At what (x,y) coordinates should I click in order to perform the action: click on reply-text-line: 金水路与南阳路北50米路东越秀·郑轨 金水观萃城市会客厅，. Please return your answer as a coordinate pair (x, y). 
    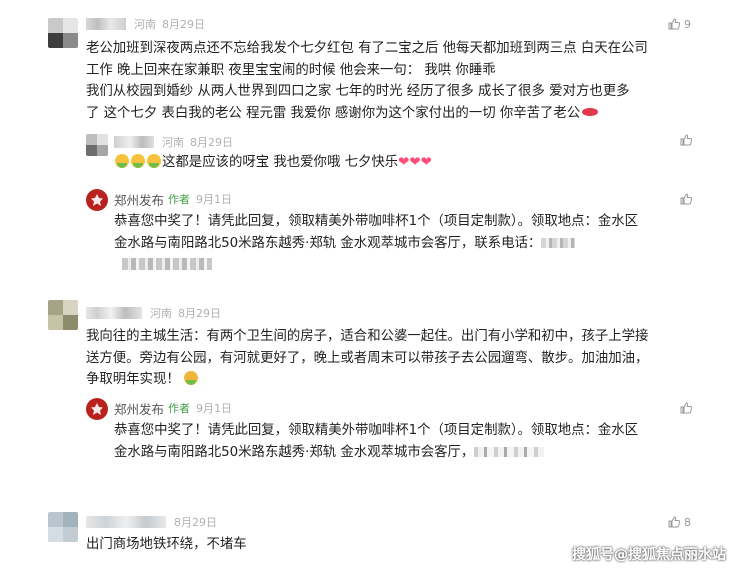
    Looking at the image, I should click on (376, 453).